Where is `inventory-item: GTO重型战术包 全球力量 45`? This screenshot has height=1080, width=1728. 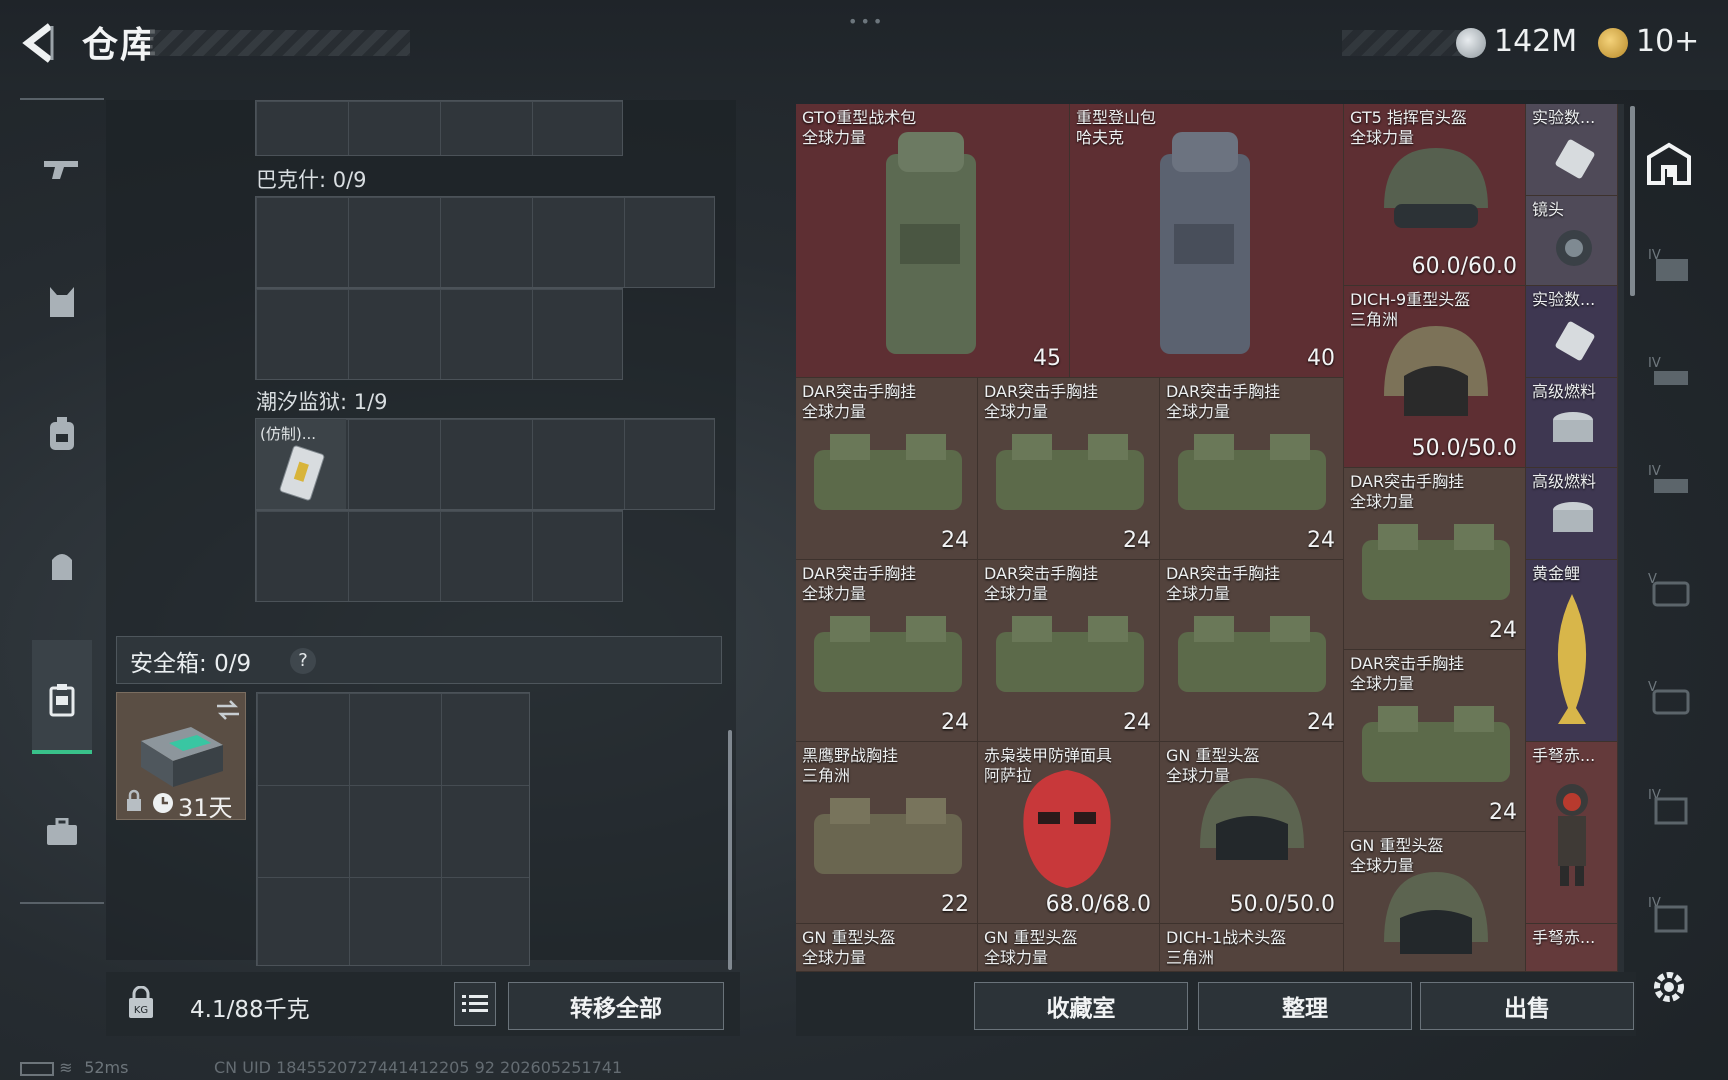 inventory-item: GTO重型战术包 全球力量 45 is located at coordinates (933, 241).